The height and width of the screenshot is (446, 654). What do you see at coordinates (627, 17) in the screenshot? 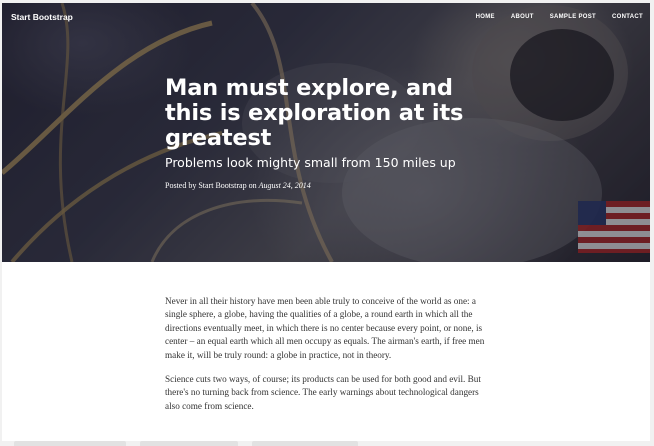
I see `nav-link-contact: CONTACT` at bounding box center [627, 17].